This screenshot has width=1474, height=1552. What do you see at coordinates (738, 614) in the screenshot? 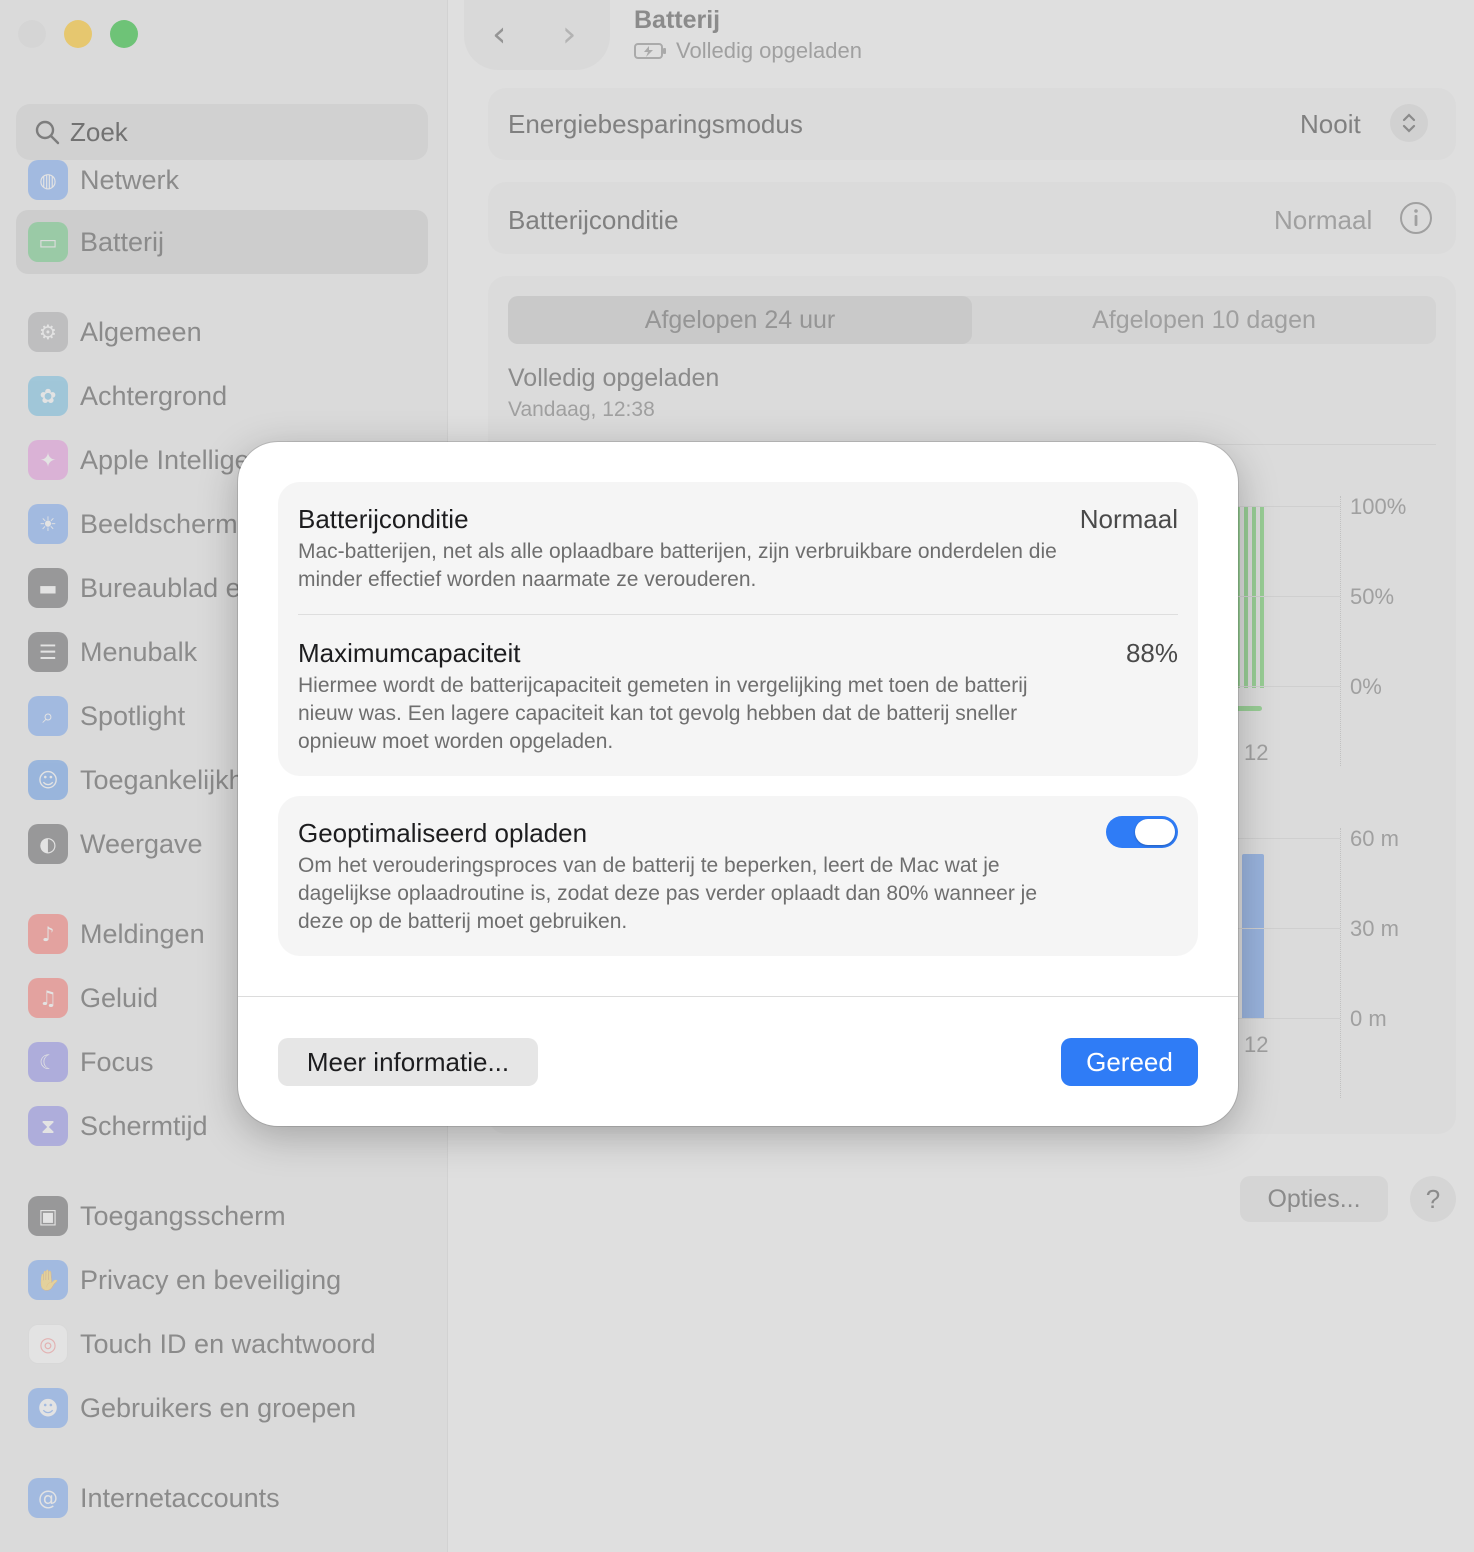
I see `group-separator` at bounding box center [738, 614].